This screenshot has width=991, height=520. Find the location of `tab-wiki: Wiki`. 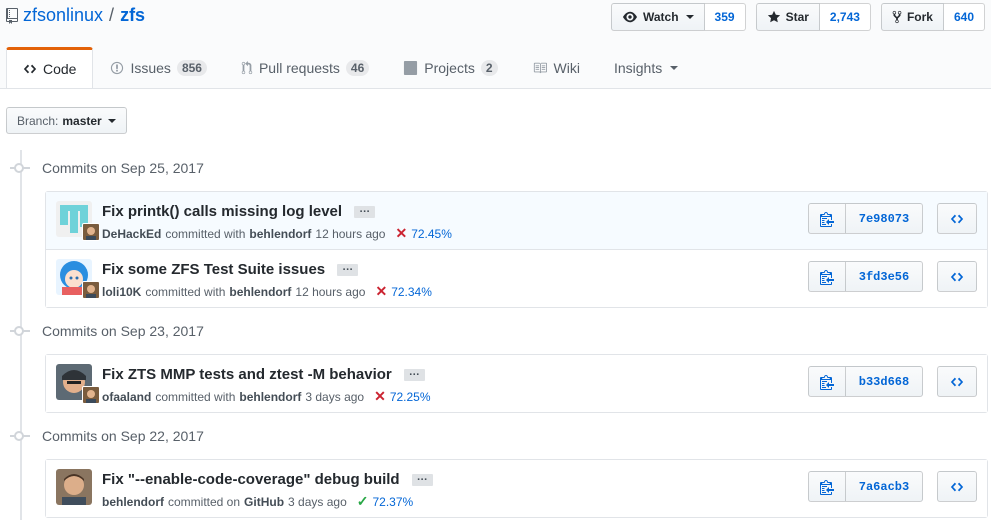

tab-wiki: Wiki is located at coordinates (556, 67).